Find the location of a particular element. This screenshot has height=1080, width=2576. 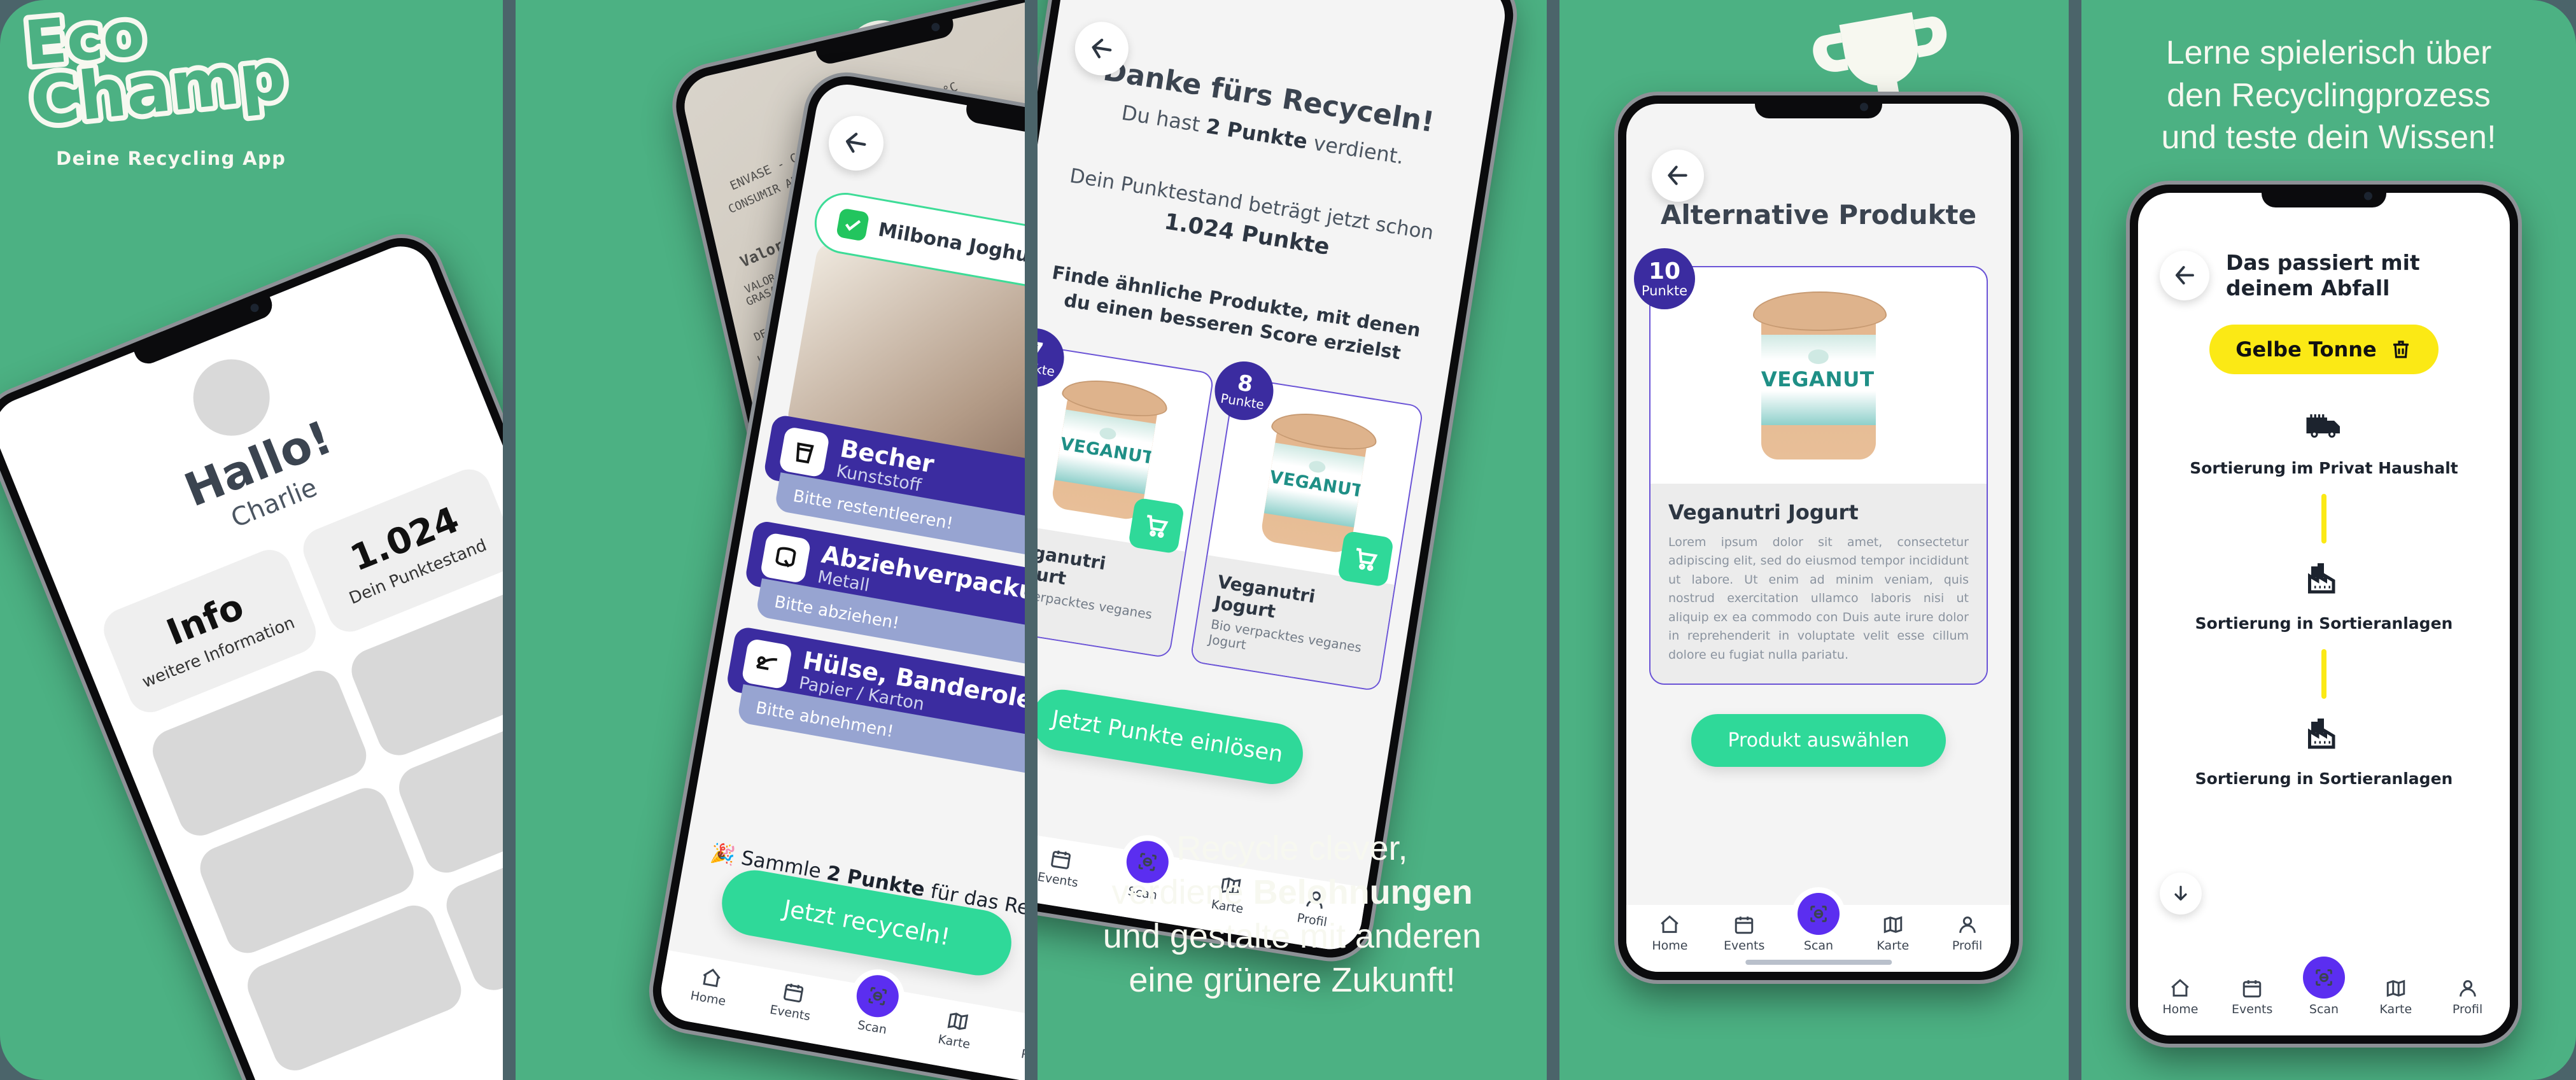

page-title: Alternative Produkte is located at coordinates (1819, 214).